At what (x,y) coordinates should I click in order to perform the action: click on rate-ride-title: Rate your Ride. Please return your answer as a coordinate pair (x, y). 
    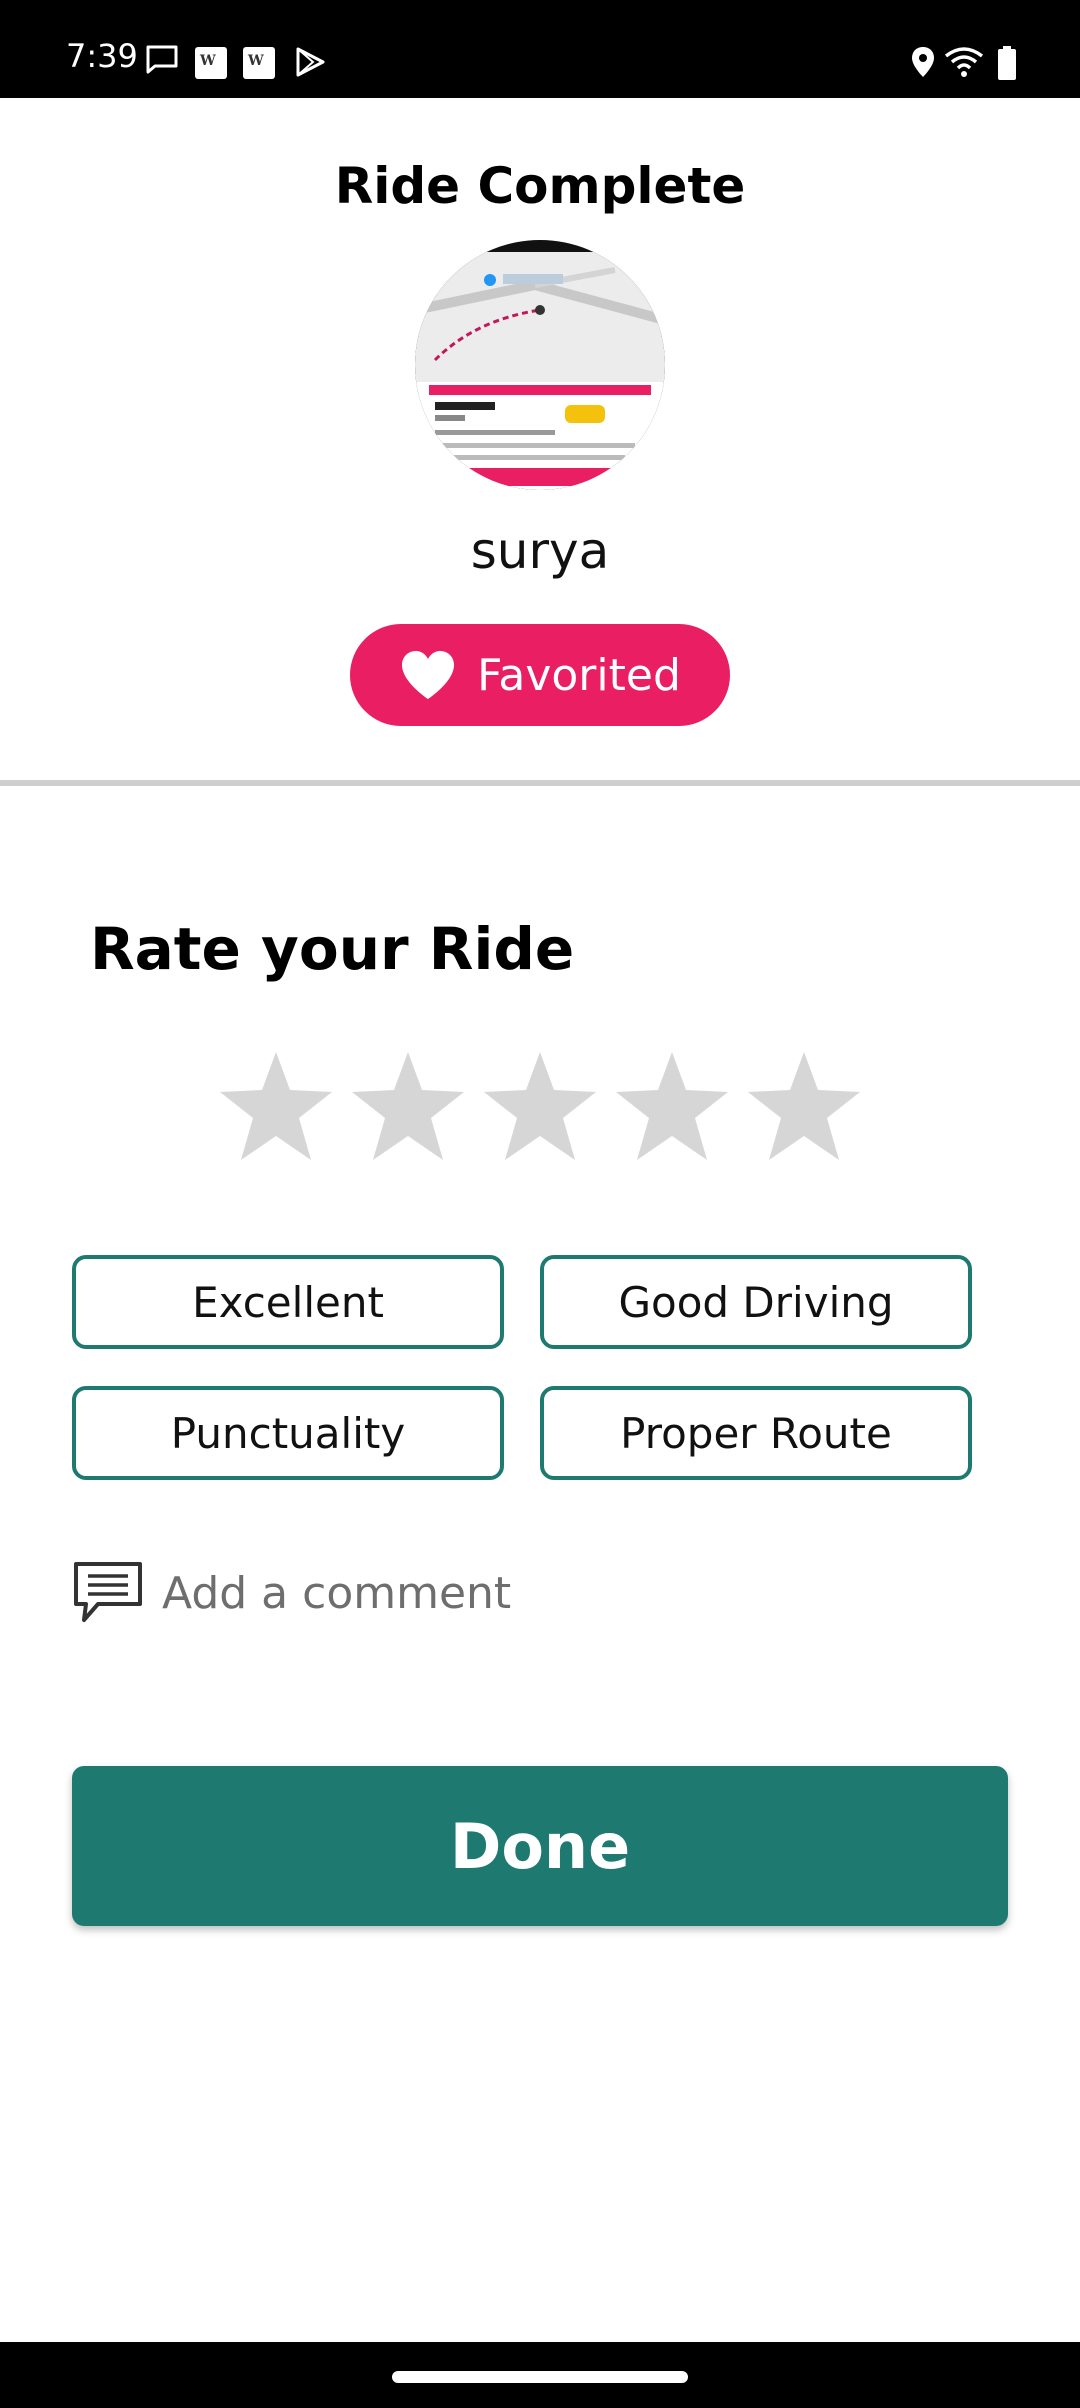
    Looking at the image, I should click on (332, 949).